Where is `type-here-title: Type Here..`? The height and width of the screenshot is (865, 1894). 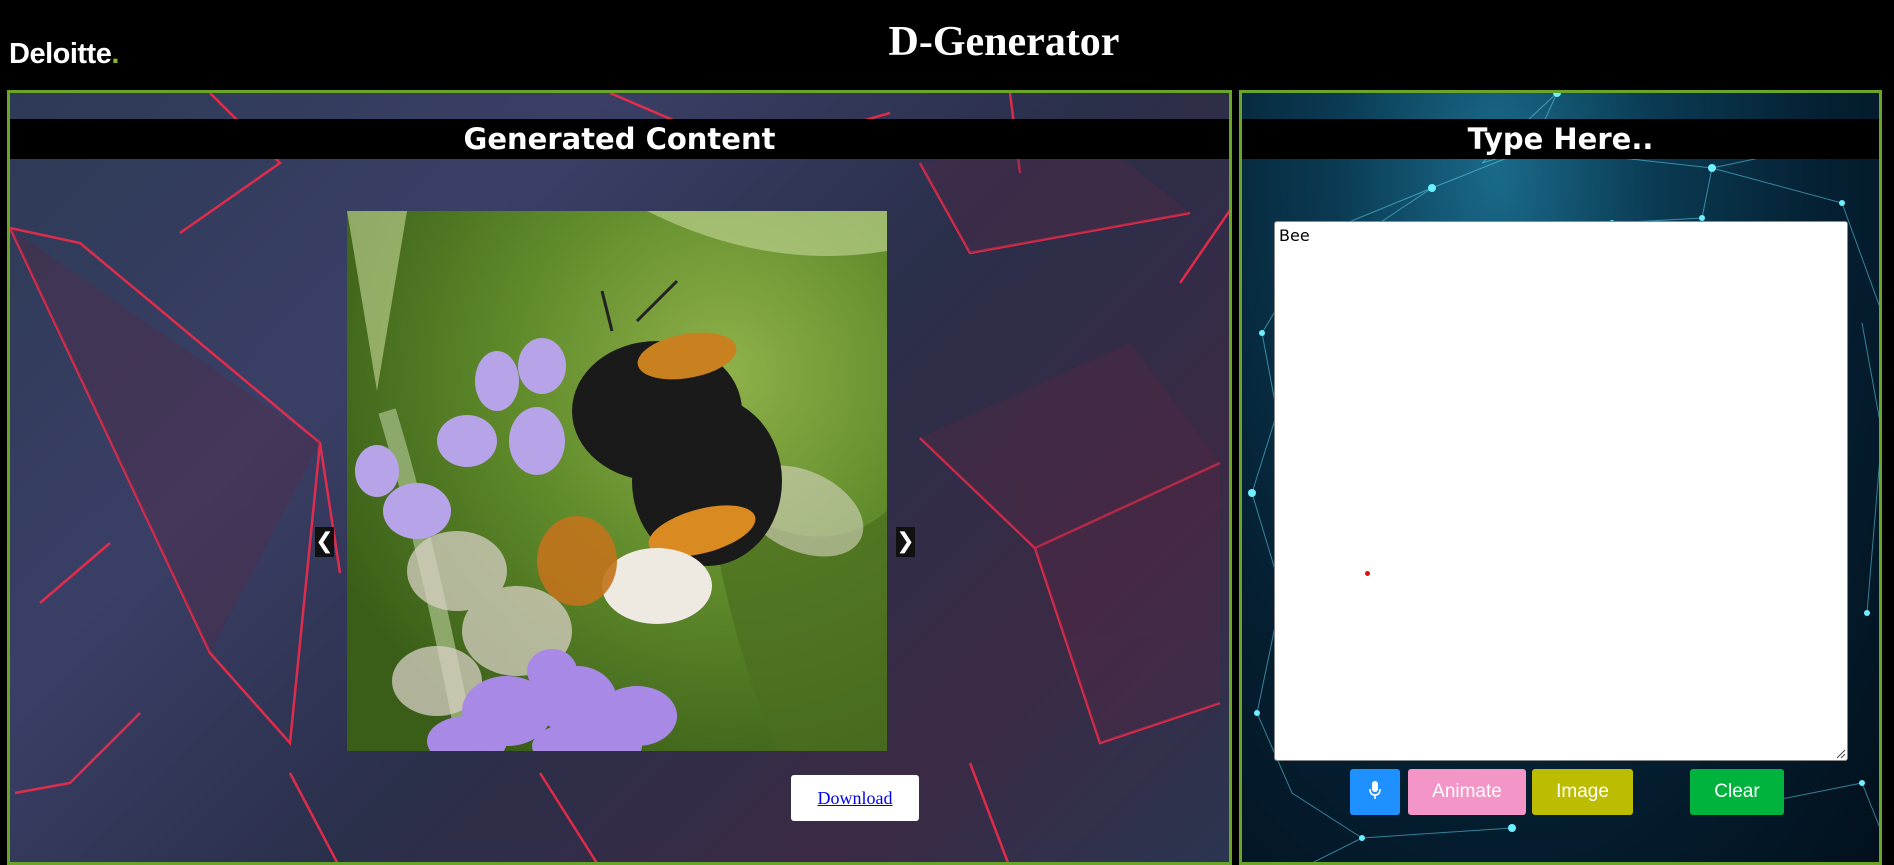 type-here-title: Type Here.. is located at coordinates (1560, 139).